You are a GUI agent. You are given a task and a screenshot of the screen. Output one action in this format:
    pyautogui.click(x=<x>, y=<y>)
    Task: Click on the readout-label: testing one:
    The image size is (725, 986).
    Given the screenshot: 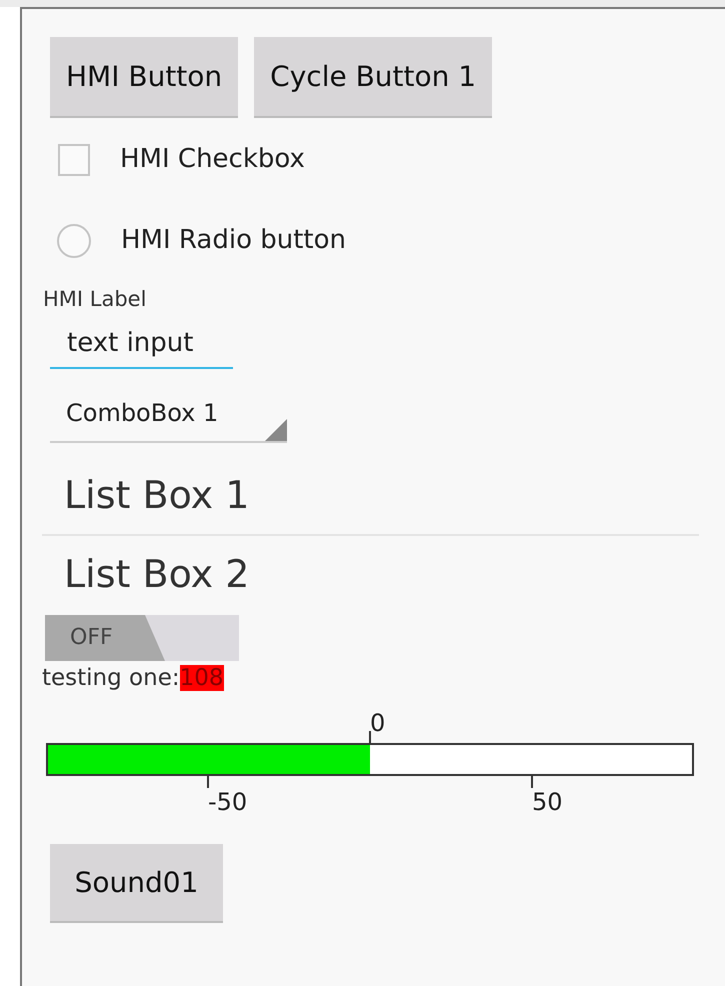 What is the action you would take?
    pyautogui.click(x=111, y=677)
    